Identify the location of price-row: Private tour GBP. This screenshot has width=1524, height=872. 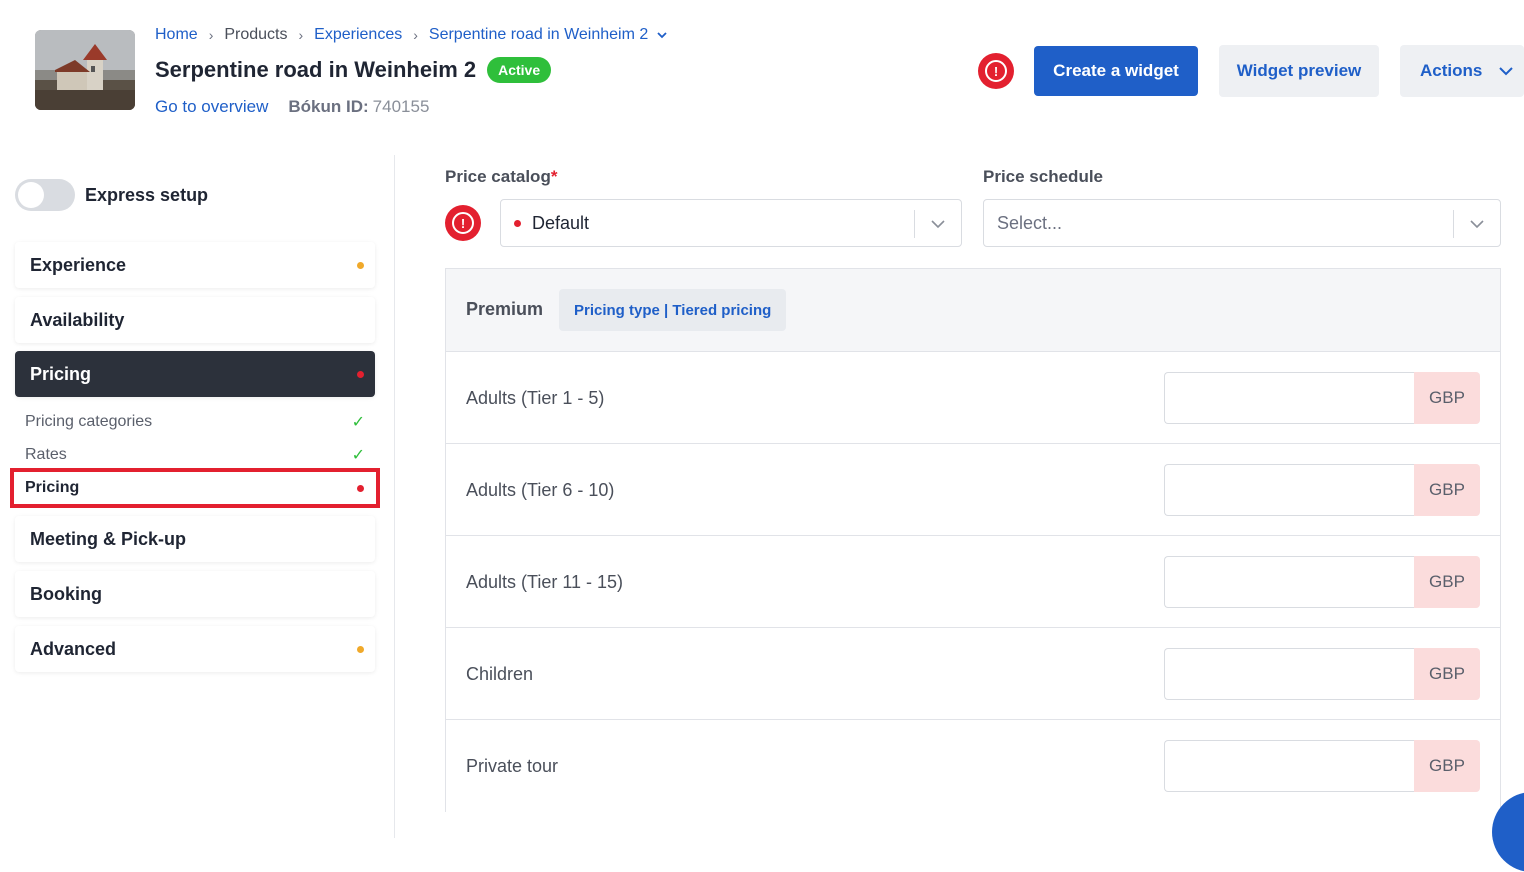
(973, 766).